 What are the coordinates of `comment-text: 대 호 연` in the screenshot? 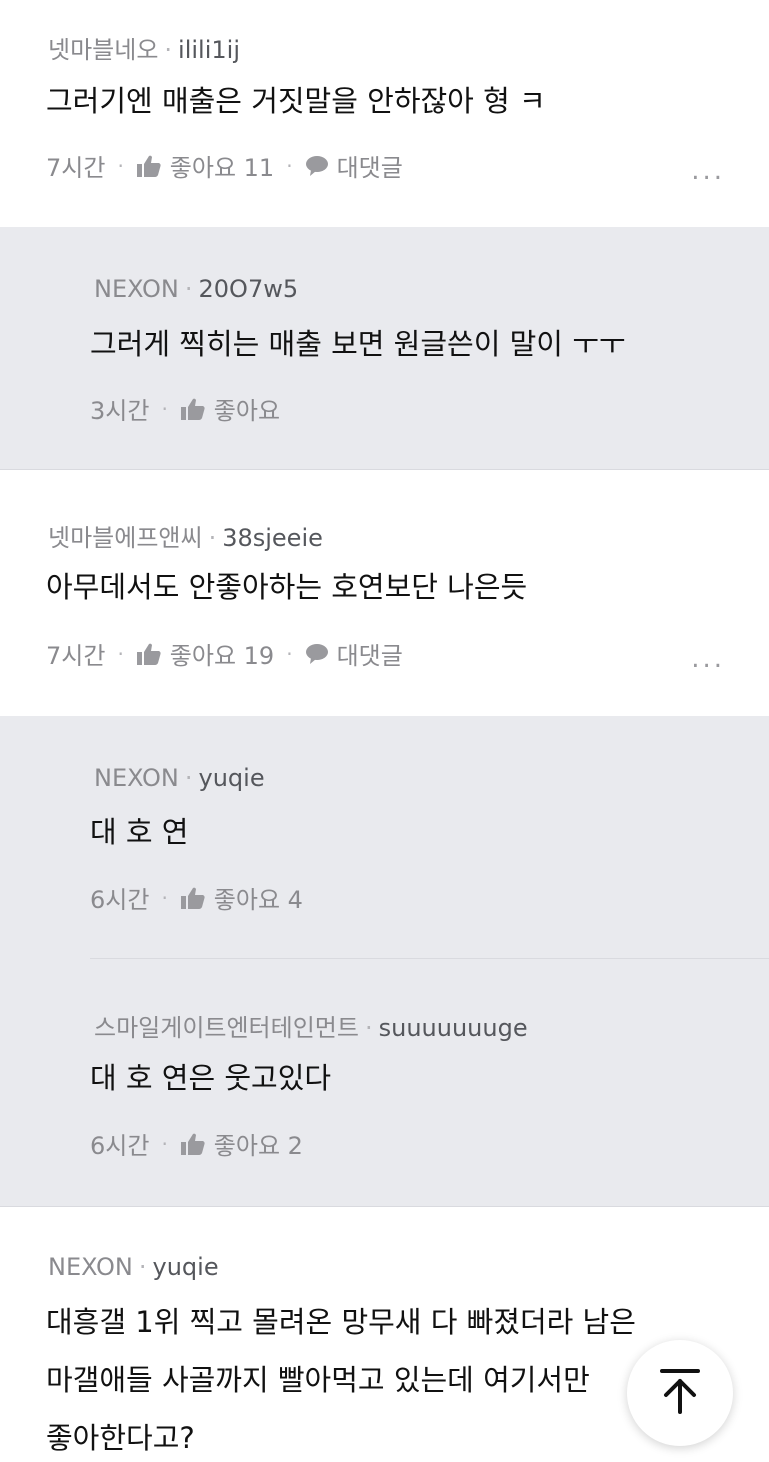 It's located at (139, 832).